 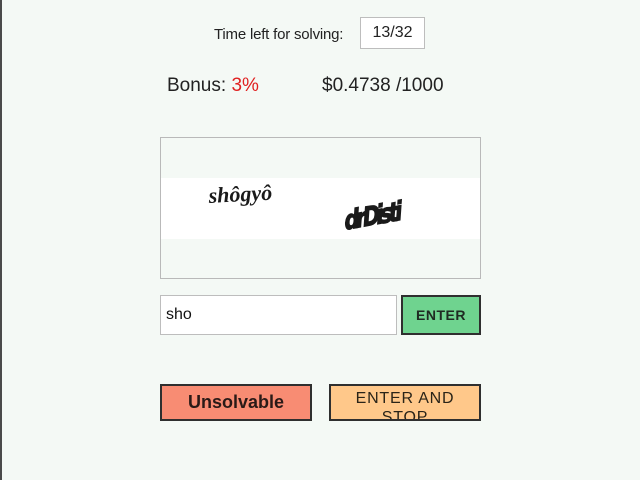 I want to click on bonus-stat: Bonus: 3%, so click(x=213, y=86).